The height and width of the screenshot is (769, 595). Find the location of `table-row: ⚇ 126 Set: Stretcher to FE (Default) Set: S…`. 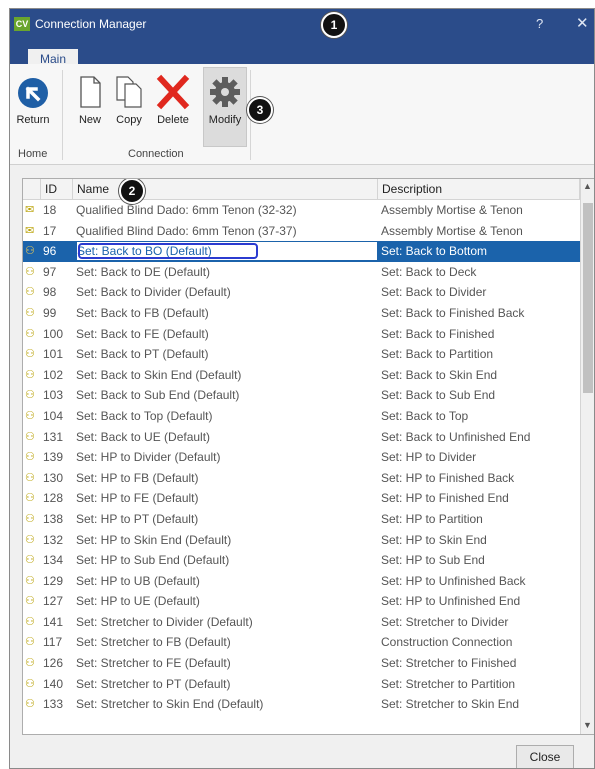

table-row: ⚇ 126 Set: Stretcher to FE (Default) Set: S… is located at coordinates (301, 663).